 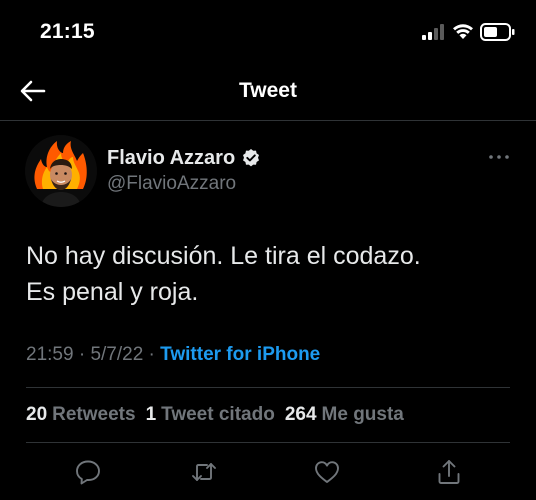 I want to click on page-title: Tweet, so click(x=268, y=90).